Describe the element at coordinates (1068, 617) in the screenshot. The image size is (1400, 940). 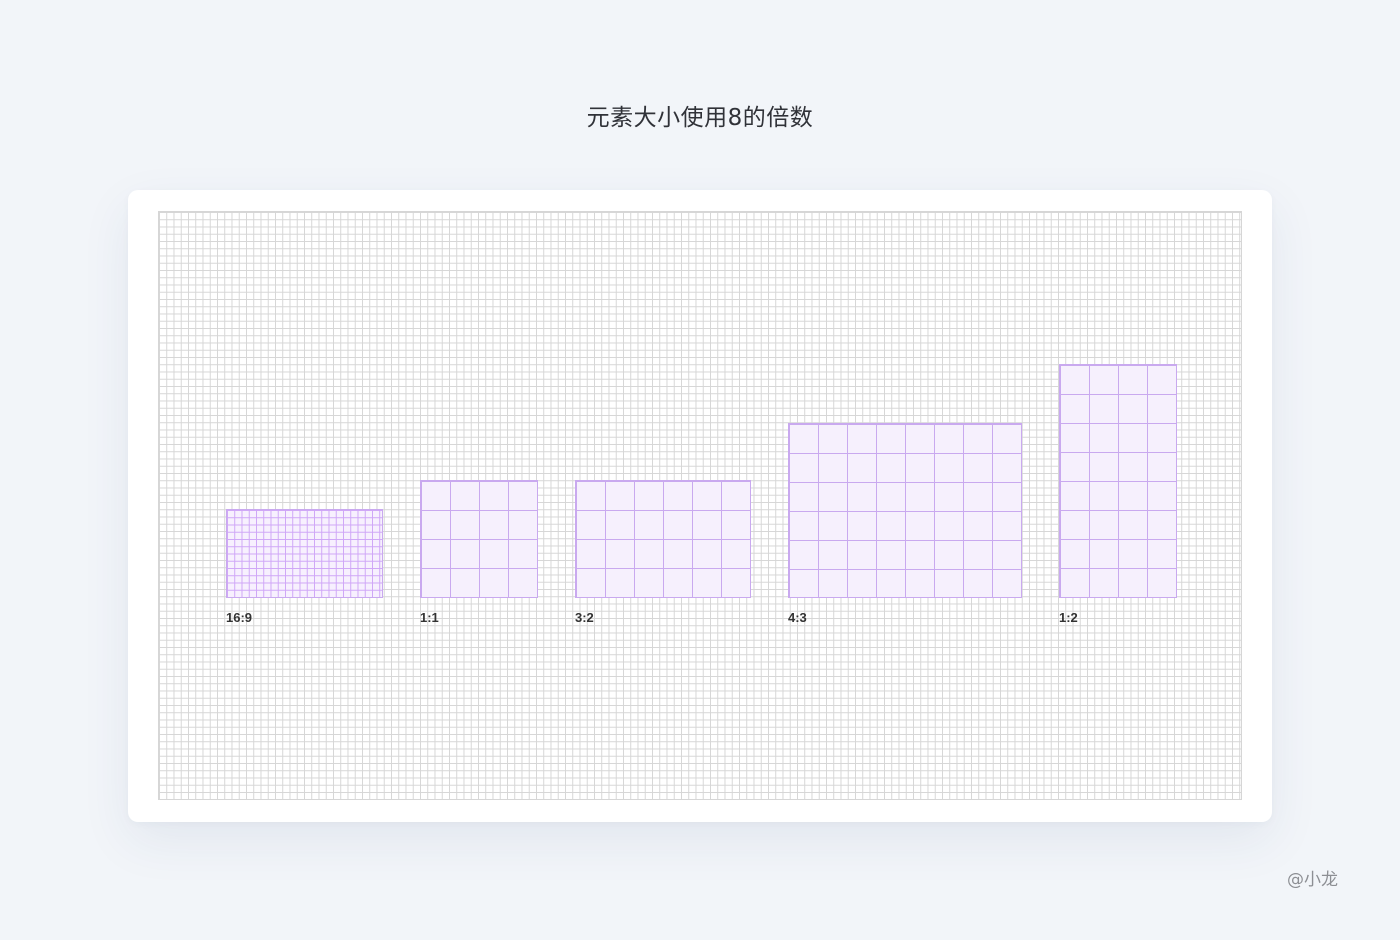
I see `ratio-label-1-2: 1:2` at that location.